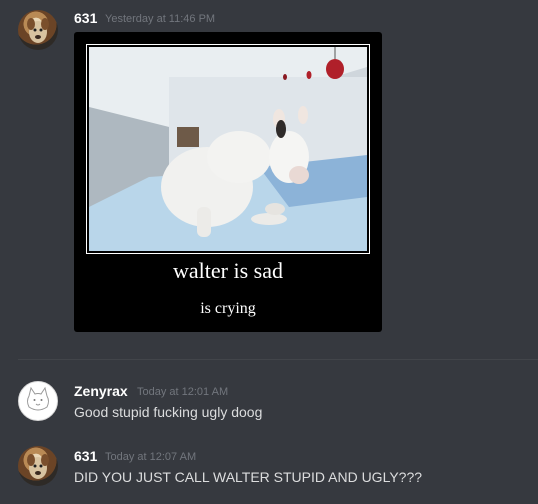 The image size is (538, 504). I want to click on message-timestamp: Today at 12:07 AM, so click(151, 457).